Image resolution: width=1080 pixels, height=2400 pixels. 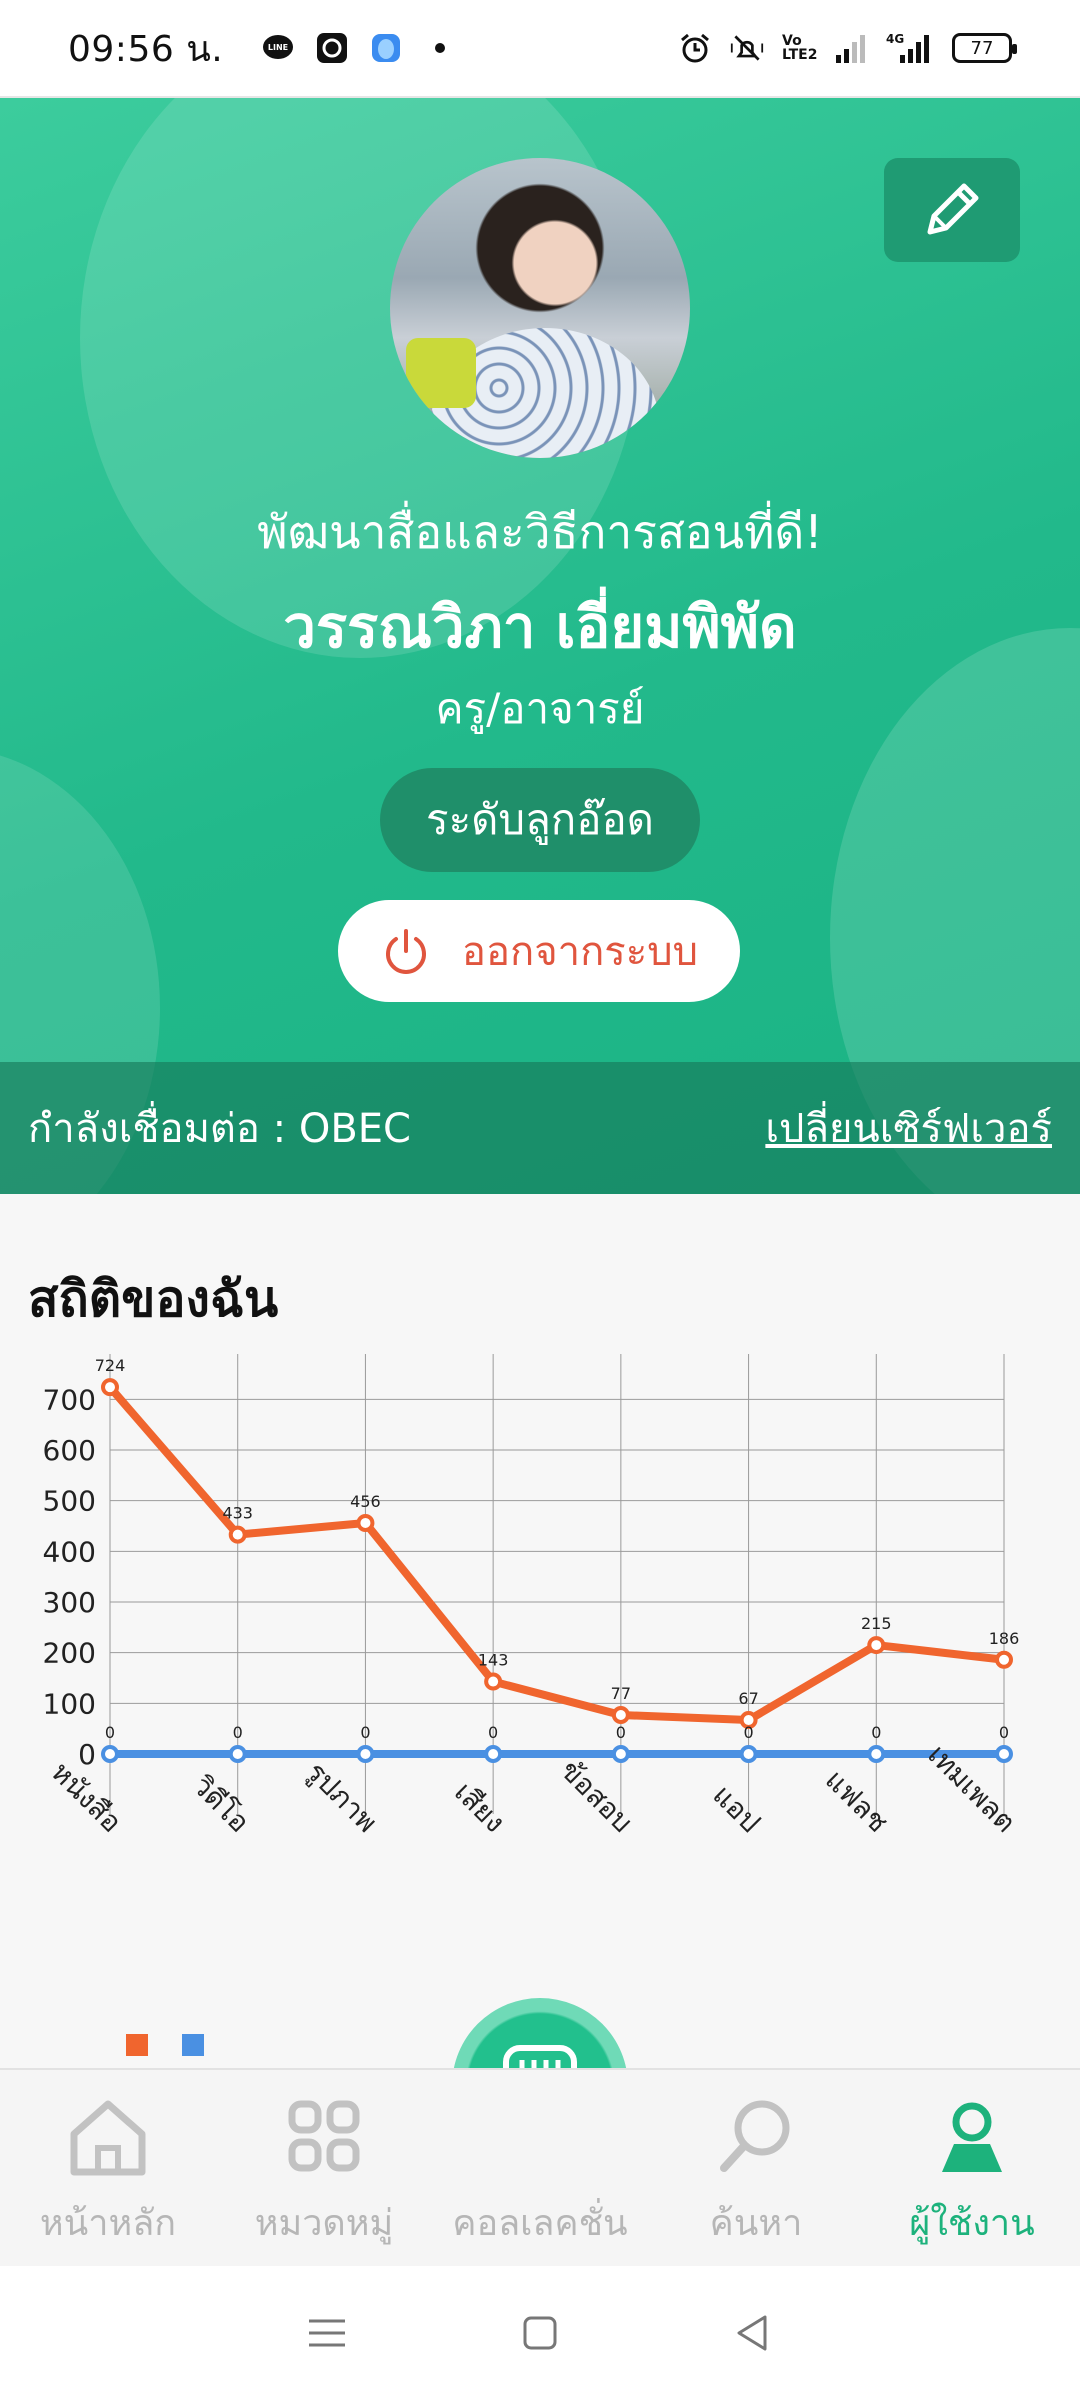 I want to click on nav-item-home: หน้าหลัก, so click(x=108, y=2175).